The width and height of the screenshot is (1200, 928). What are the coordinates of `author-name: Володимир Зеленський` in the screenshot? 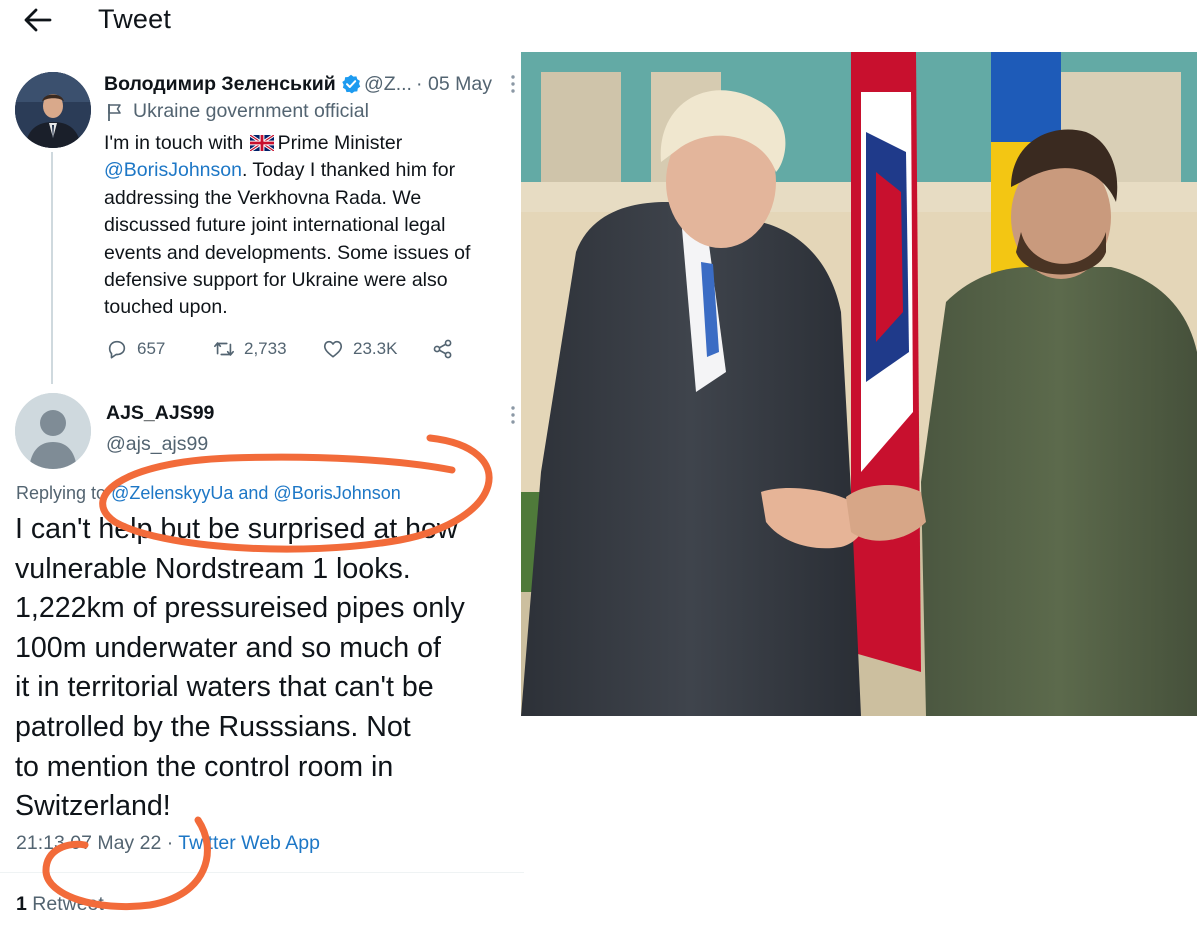 It's located at (220, 84).